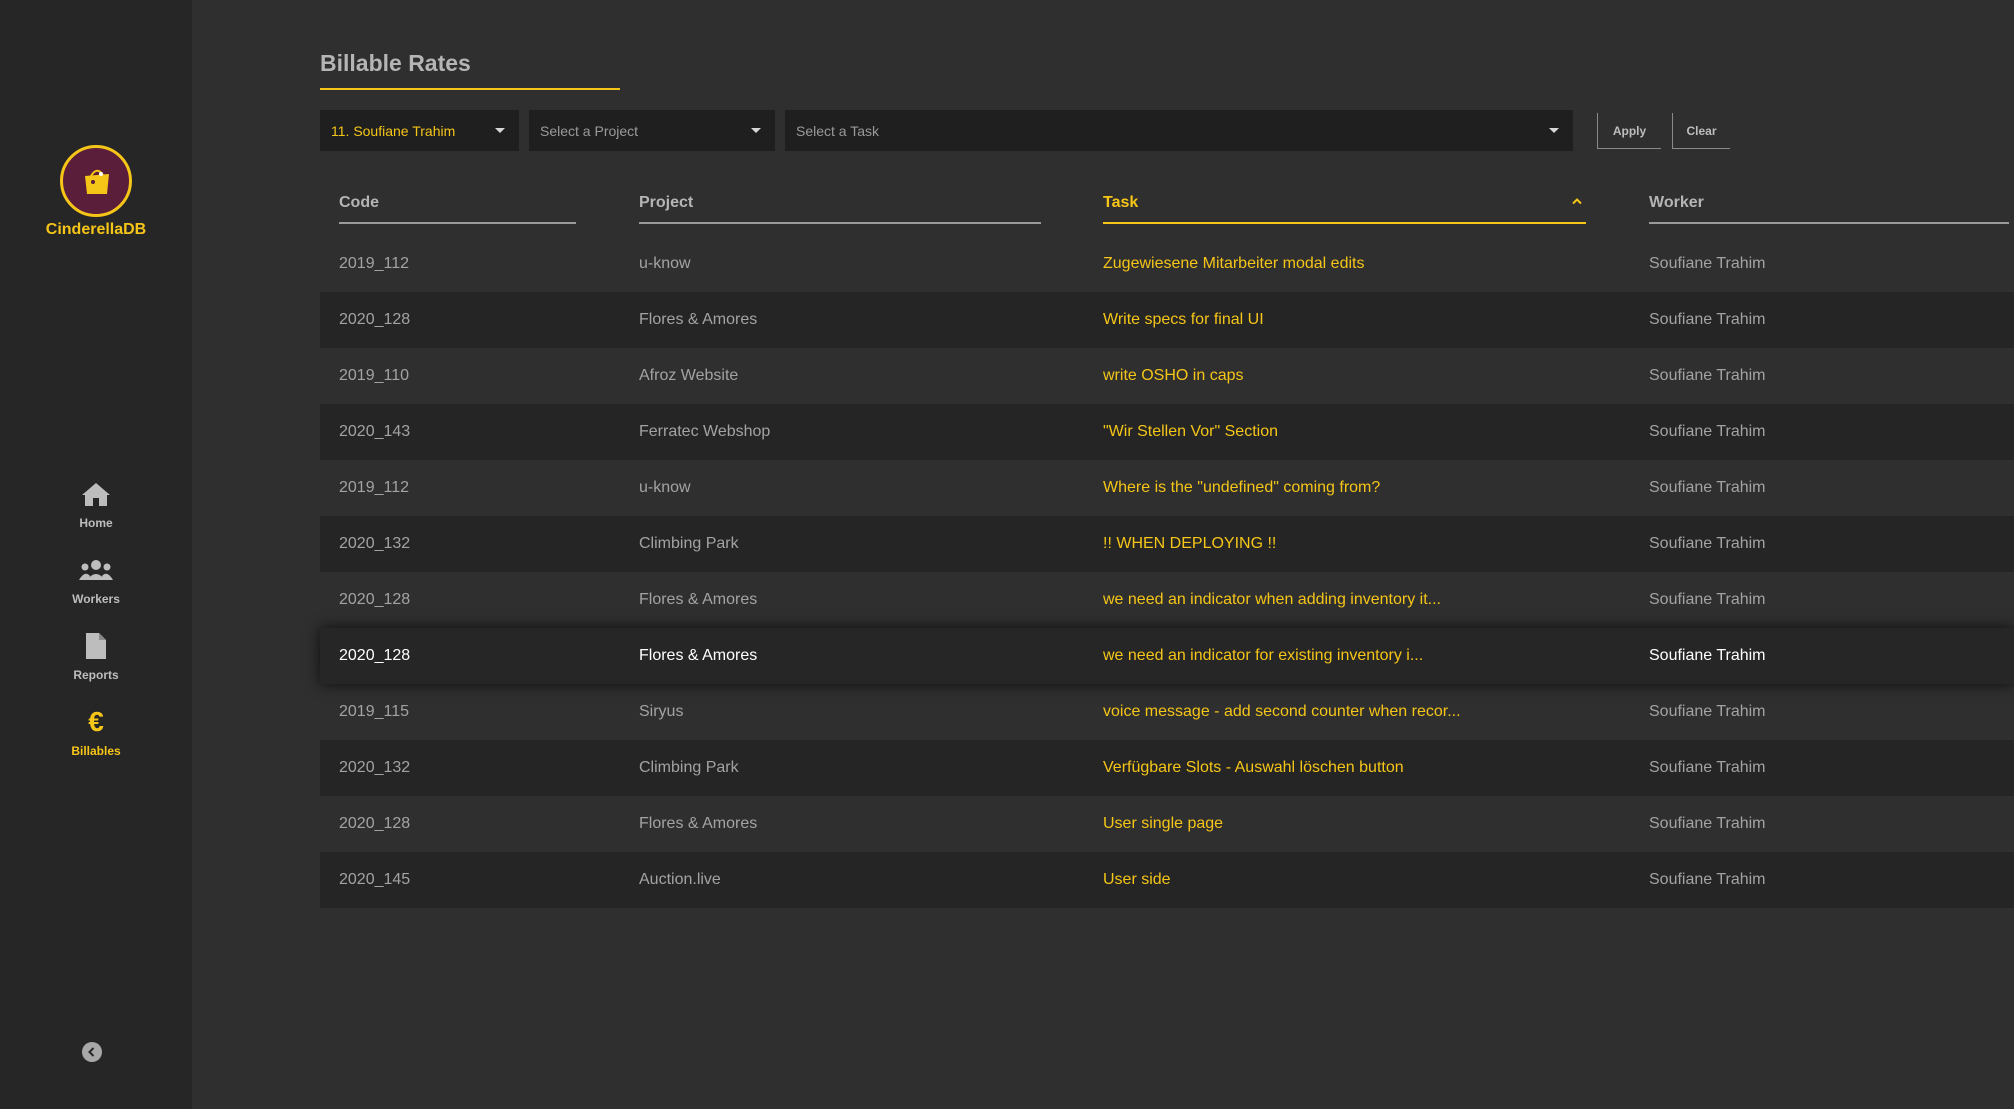 The width and height of the screenshot is (2014, 1109). I want to click on apply-button: Apply, so click(1629, 131).